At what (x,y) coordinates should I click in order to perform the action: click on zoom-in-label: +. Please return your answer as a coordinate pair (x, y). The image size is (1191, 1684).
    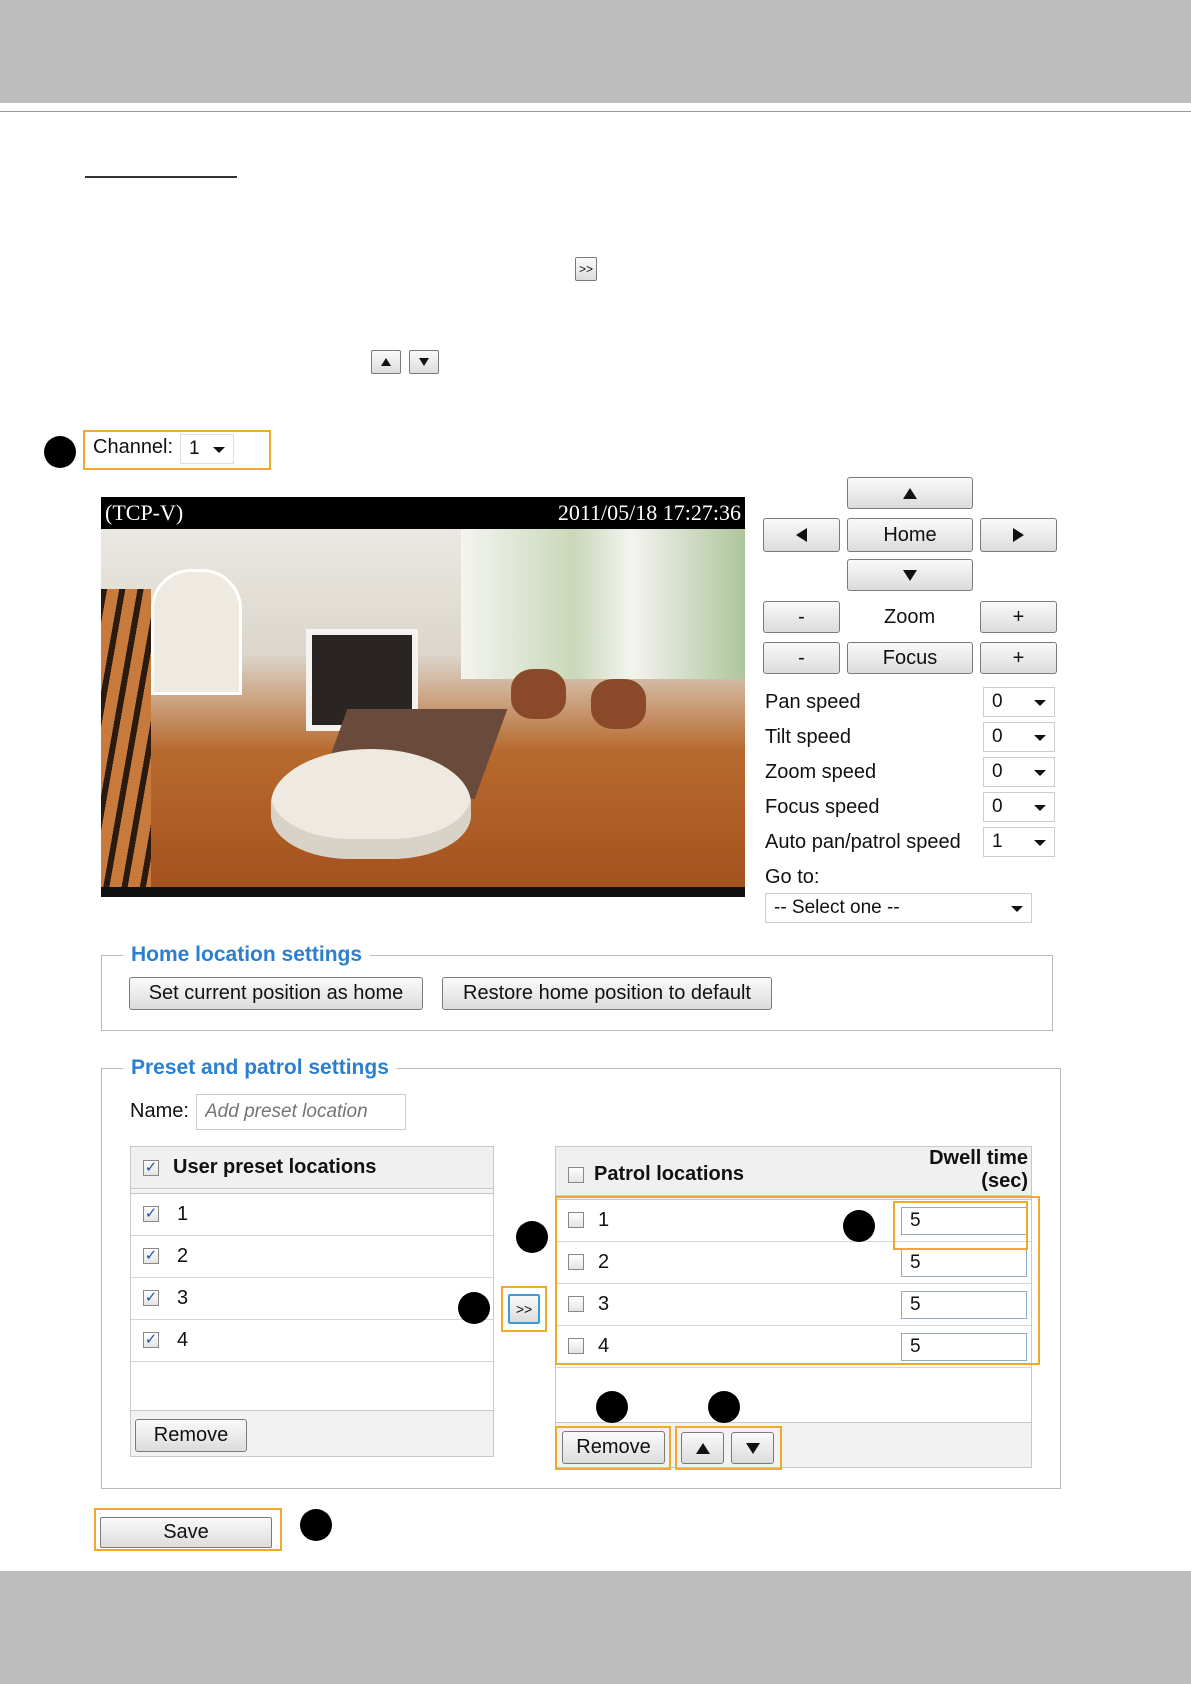
    Looking at the image, I should click on (1018, 616).